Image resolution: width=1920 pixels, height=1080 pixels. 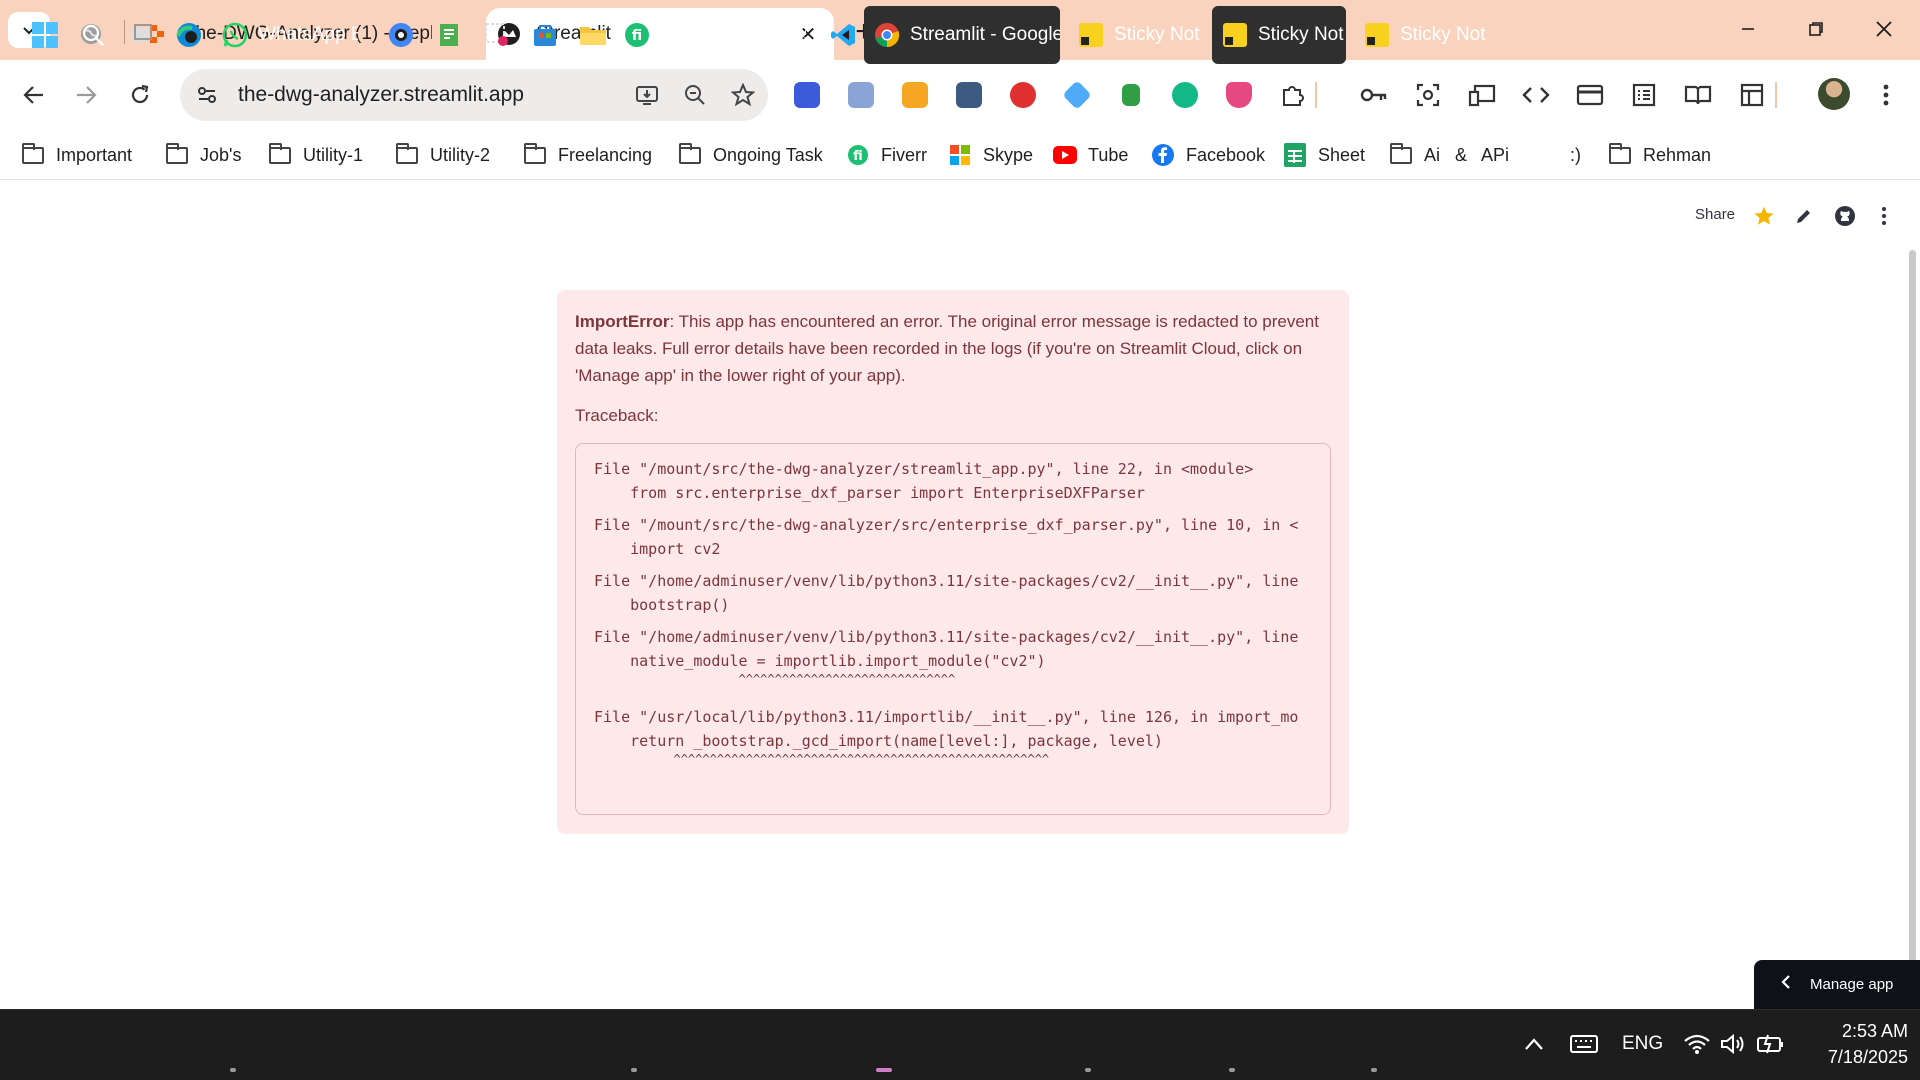 I want to click on more-vertical-icon, so click(x=1886, y=95).